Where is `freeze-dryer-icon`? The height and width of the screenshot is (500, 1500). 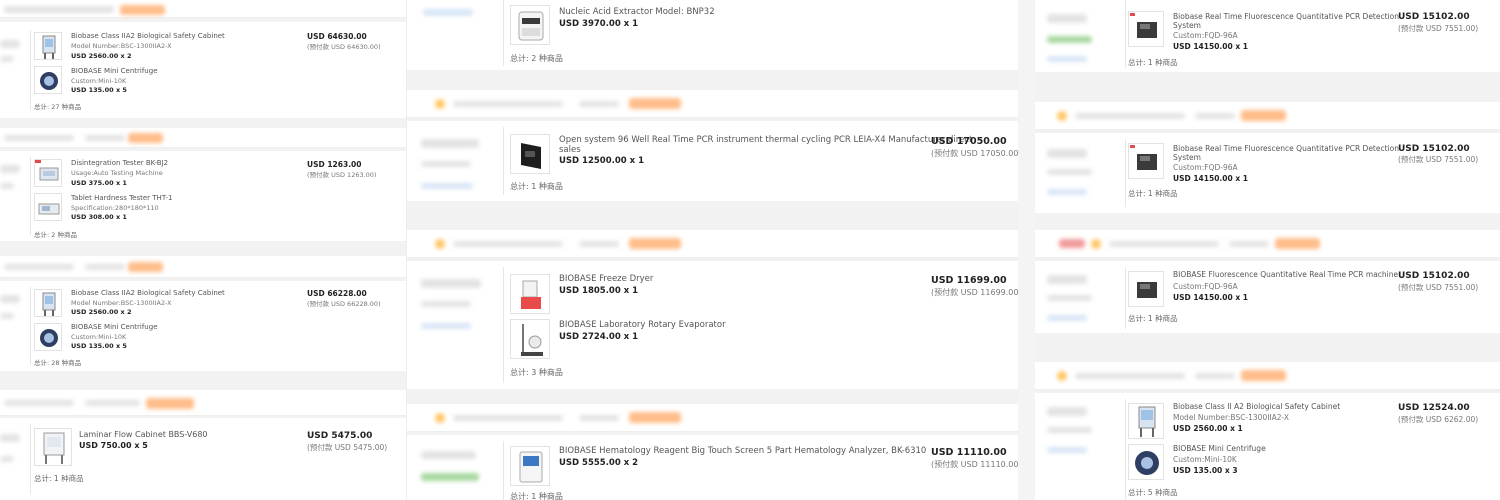 freeze-dryer-icon is located at coordinates (530, 294).